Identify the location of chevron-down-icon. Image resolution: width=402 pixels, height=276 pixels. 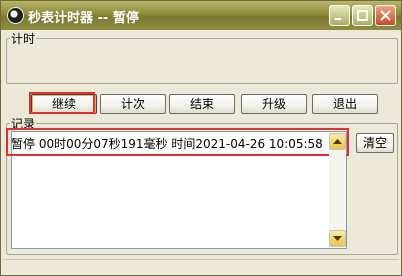
(337, 238).